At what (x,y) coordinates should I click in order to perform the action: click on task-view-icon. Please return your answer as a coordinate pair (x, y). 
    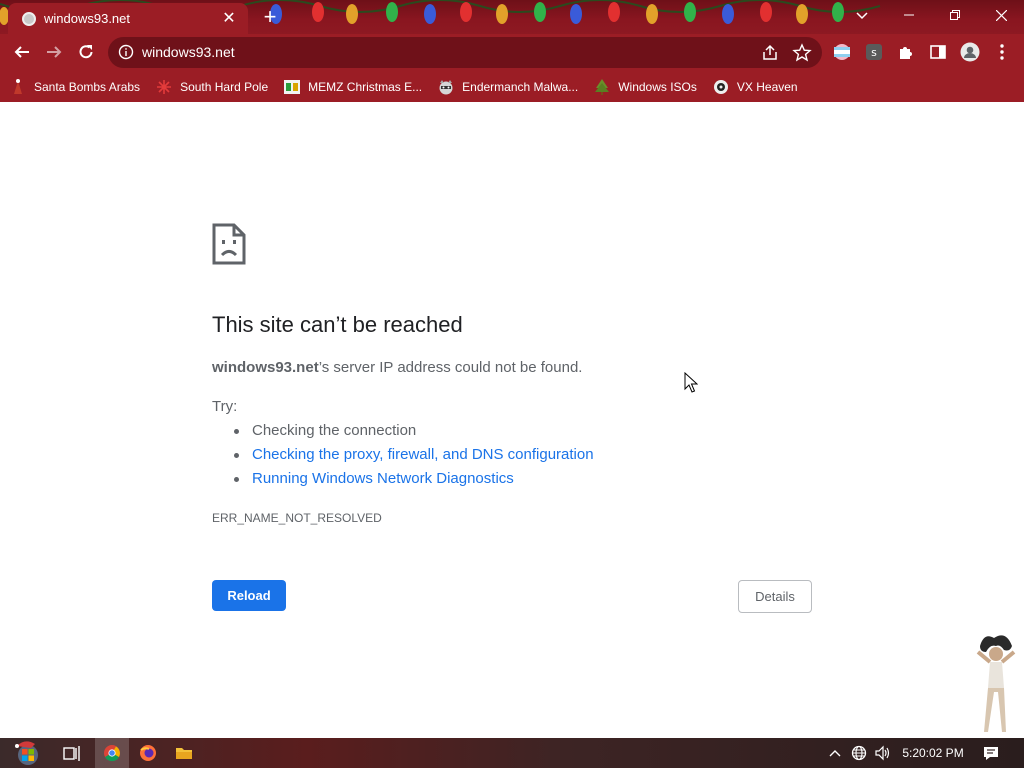
    Looking at the image, I should click on (71, 753).